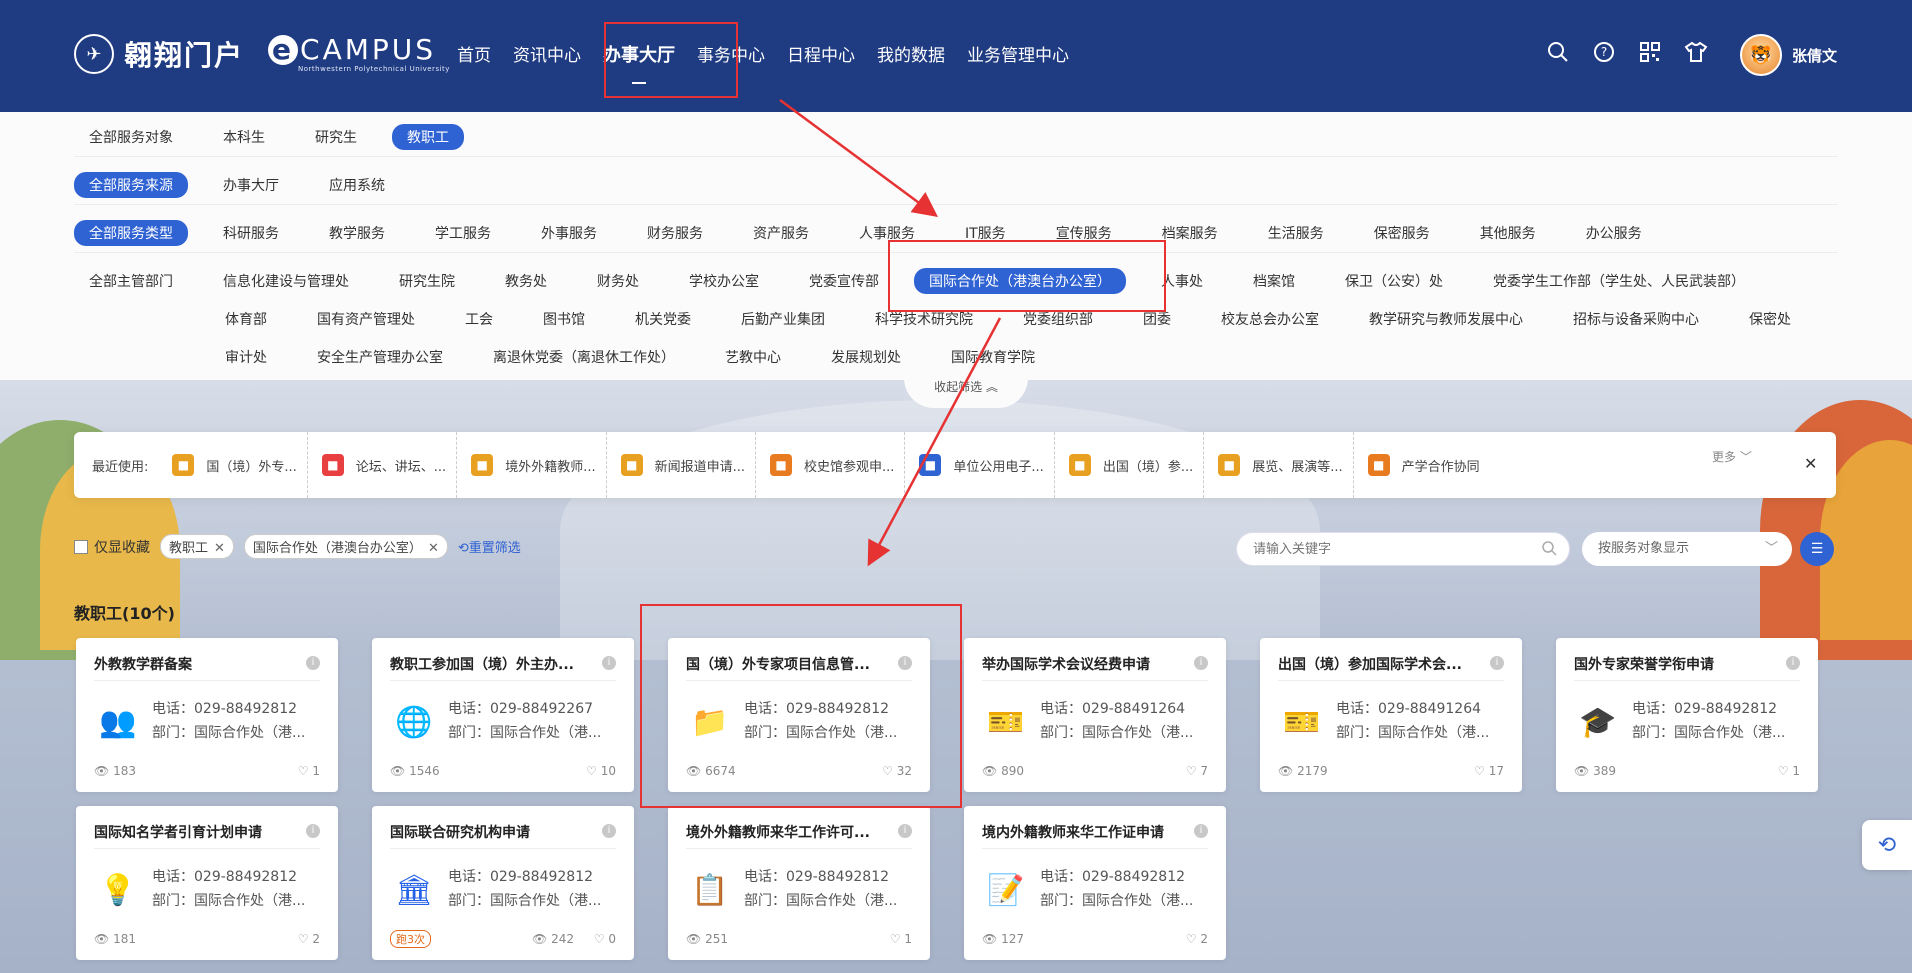 The height and width of the screenshot is (973, 1912). I want to click on floating-assistant-button: ⟲, so click(1887, 845).